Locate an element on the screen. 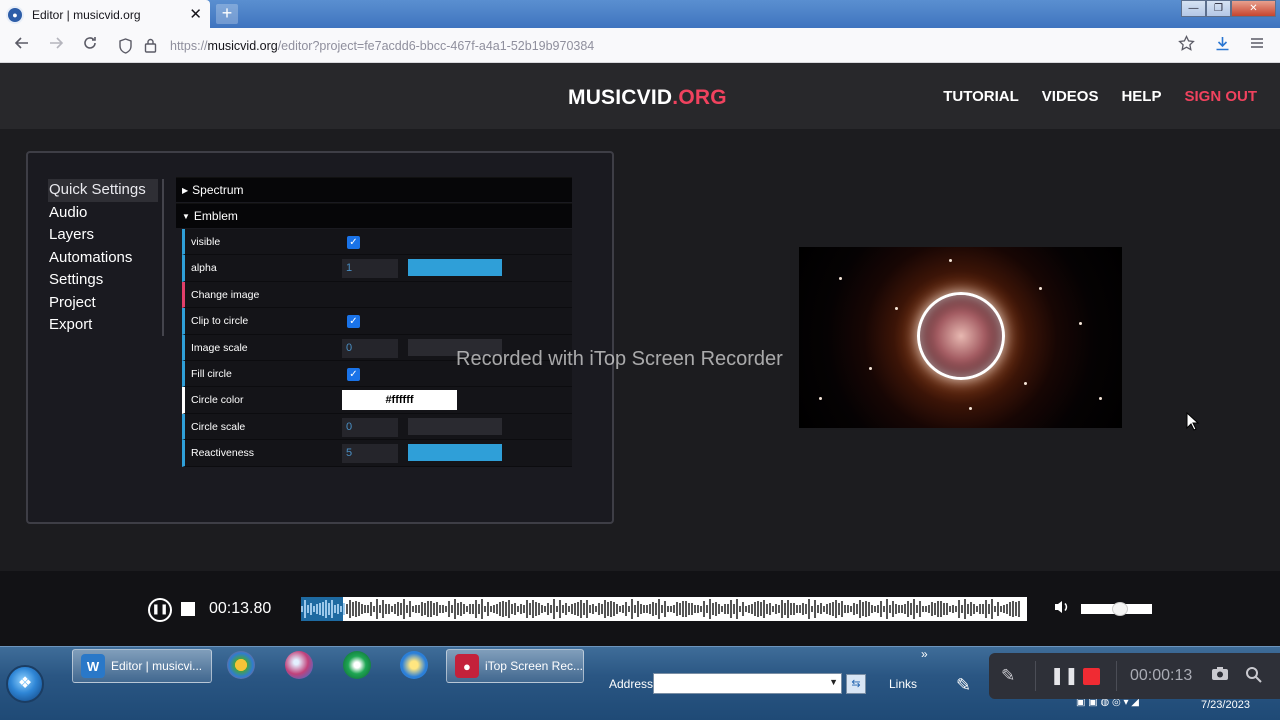 This screenshot has width=1280, height=720. reactiveness-slider is located at coordinates (455, 453).